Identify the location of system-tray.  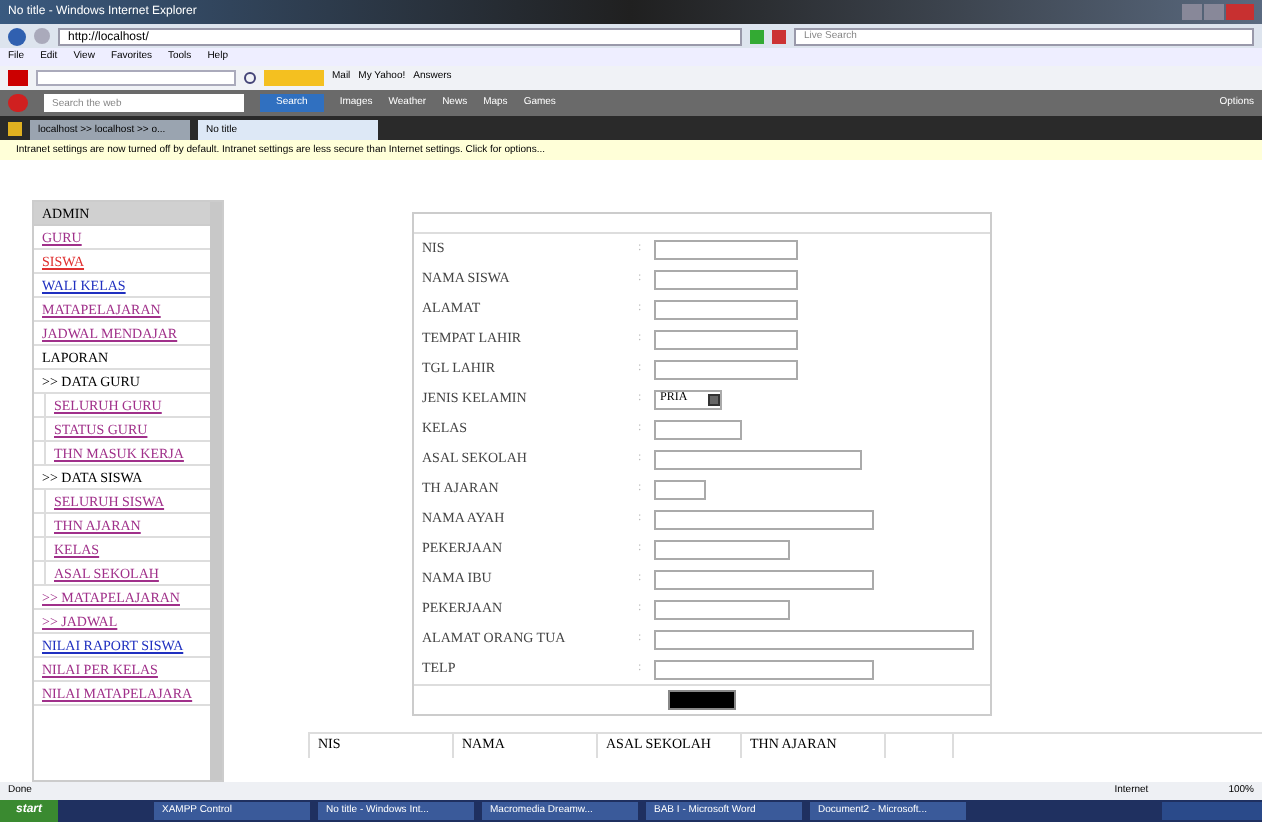
(1212, 811).